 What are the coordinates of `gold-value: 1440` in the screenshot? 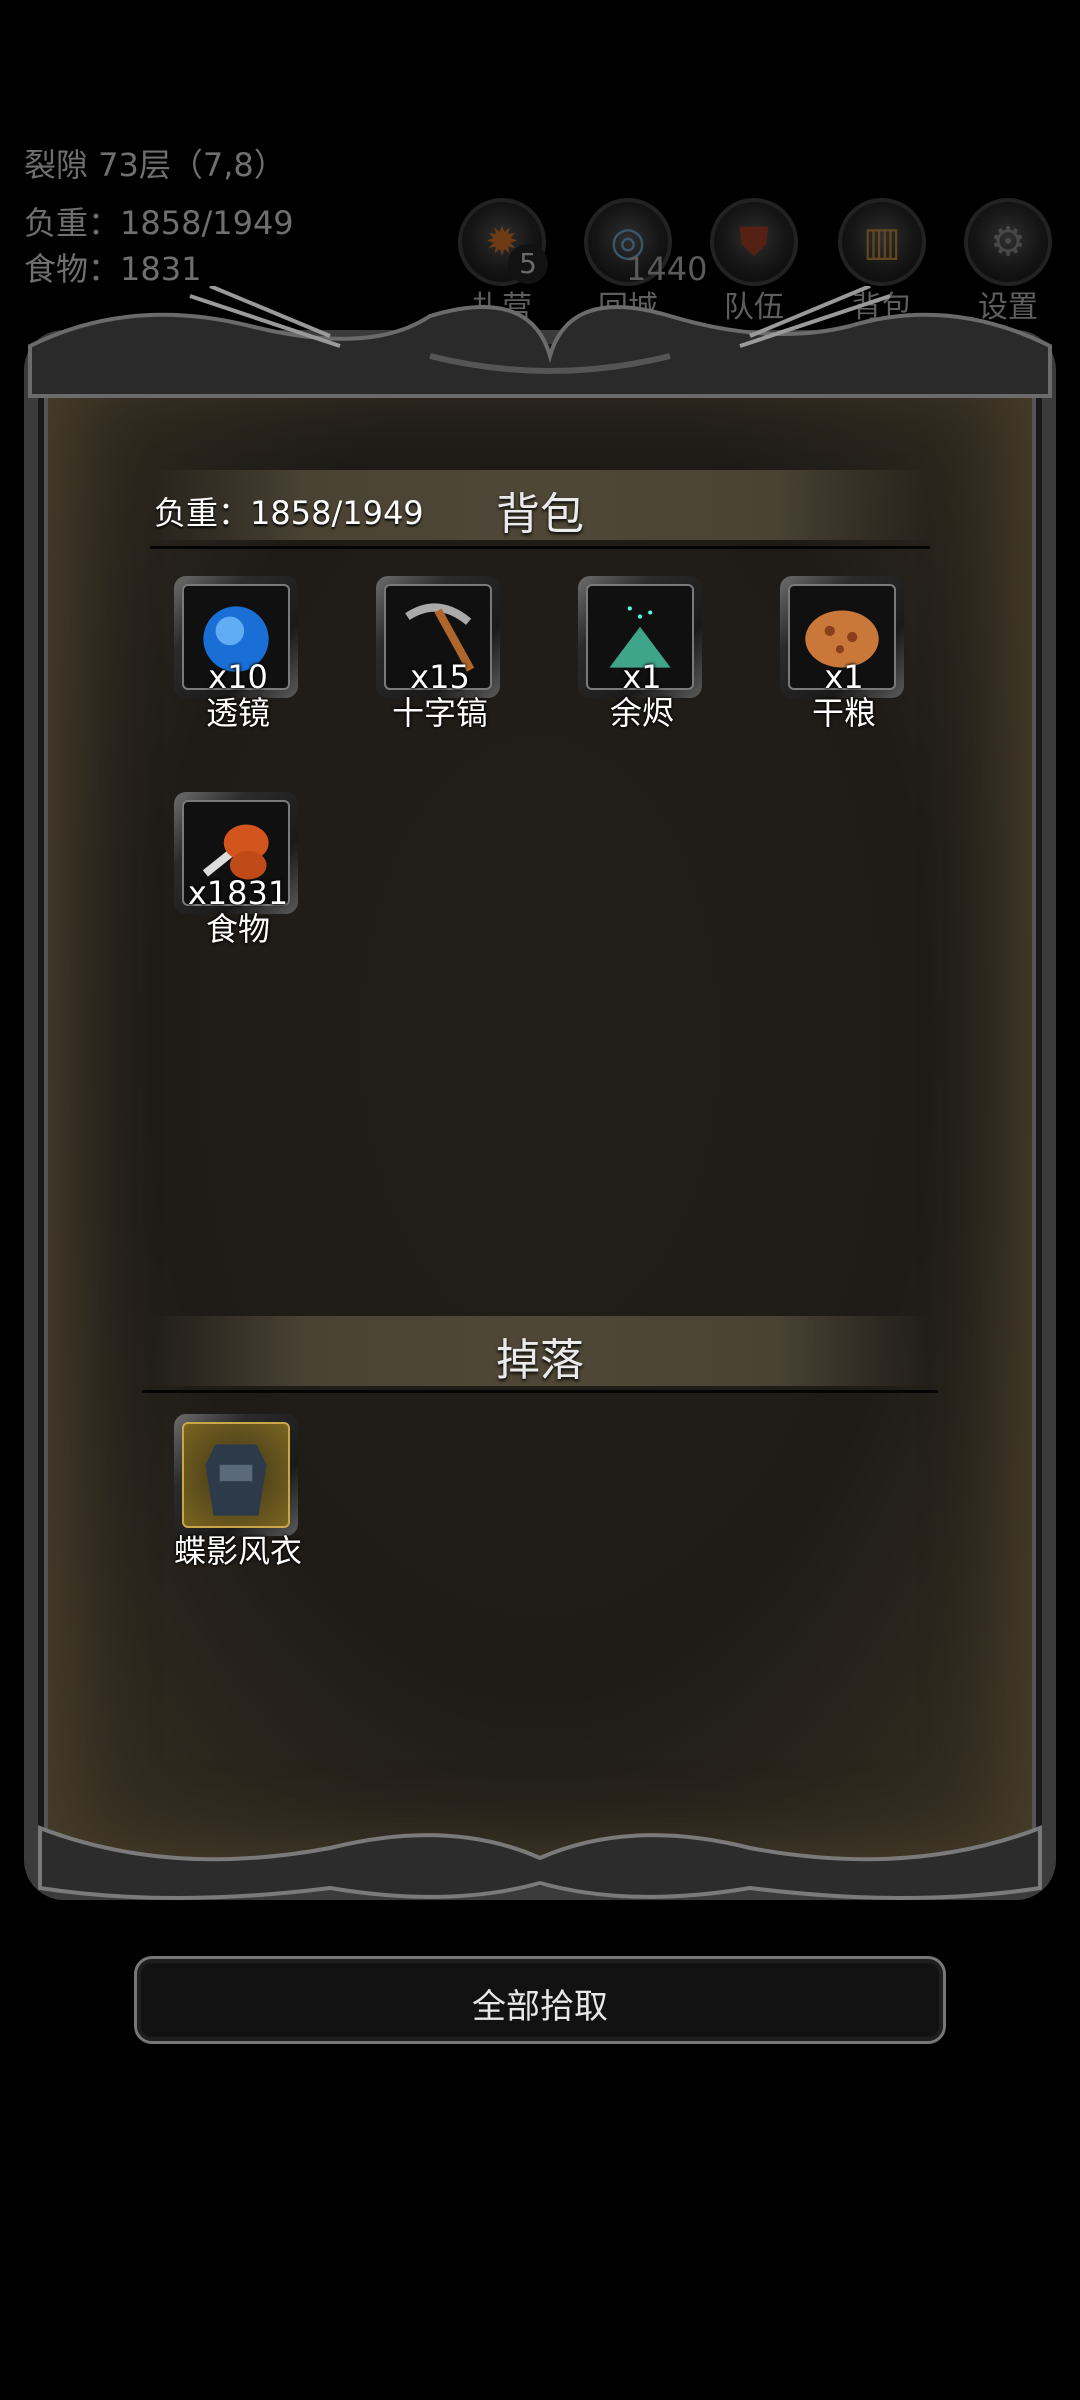 It's located at (667, 269).